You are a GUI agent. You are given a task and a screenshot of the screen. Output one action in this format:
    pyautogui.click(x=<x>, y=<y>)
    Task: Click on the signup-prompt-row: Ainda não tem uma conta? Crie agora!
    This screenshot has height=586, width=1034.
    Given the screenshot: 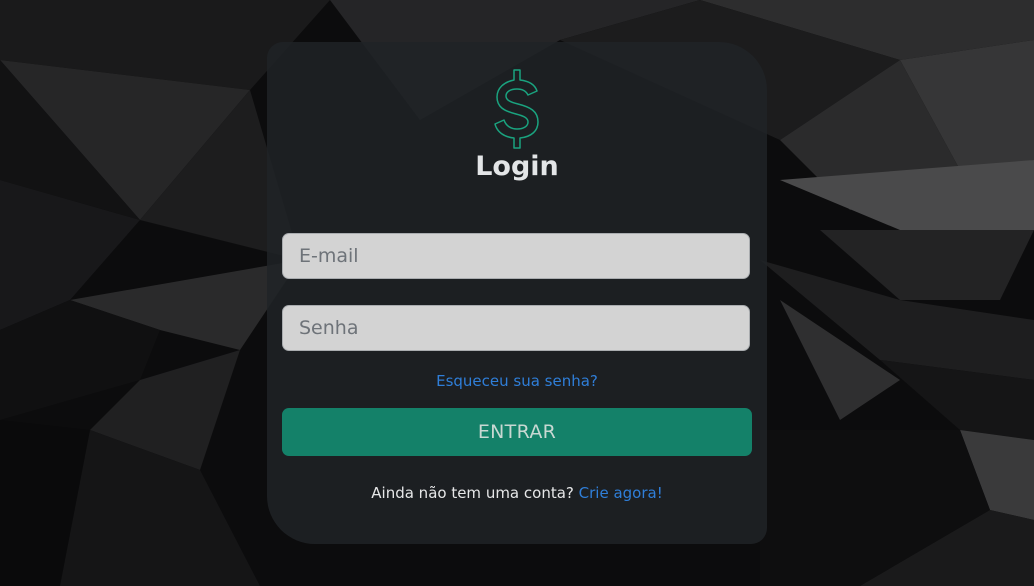 What is the action you would take?
    pyautogui.click(x=517, y=493)
    